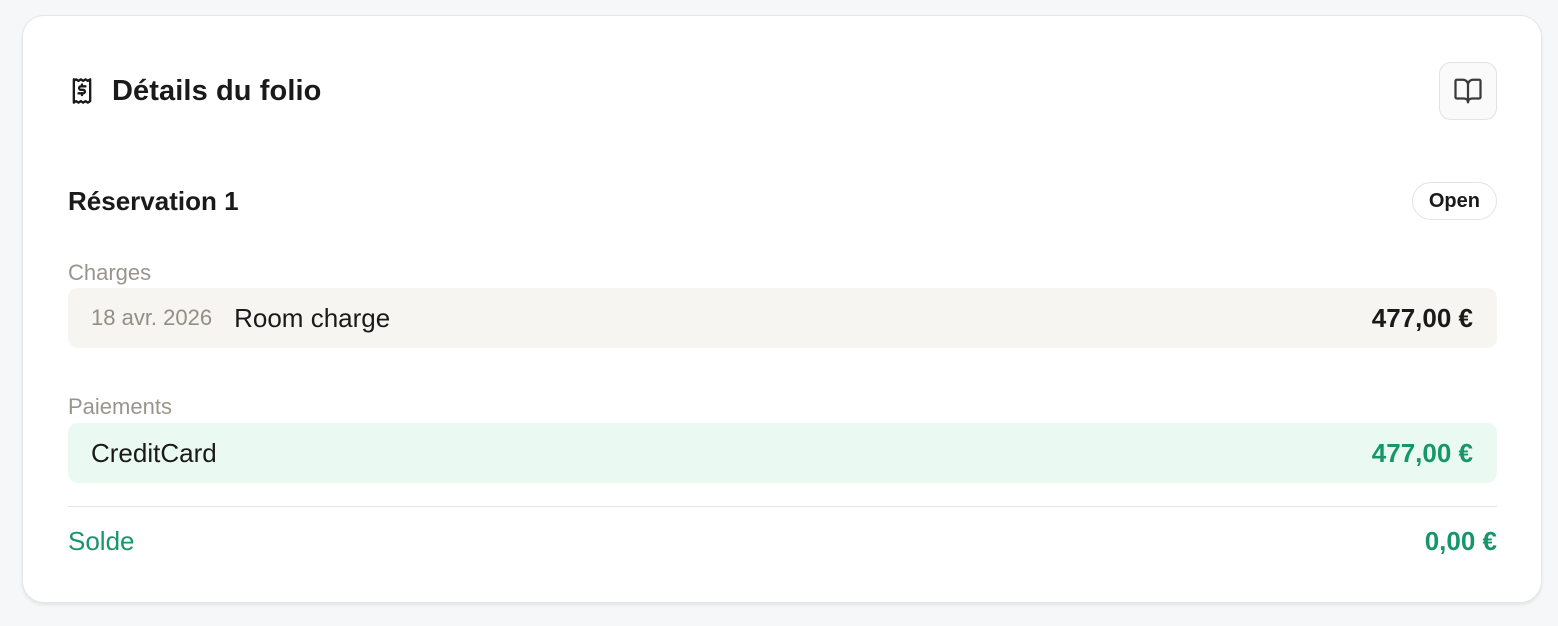  What do you see at coordinates (1422, 452) in the screenshot?
I see `payment-amount: 477,00 €` at bounding box center [1422, 452].